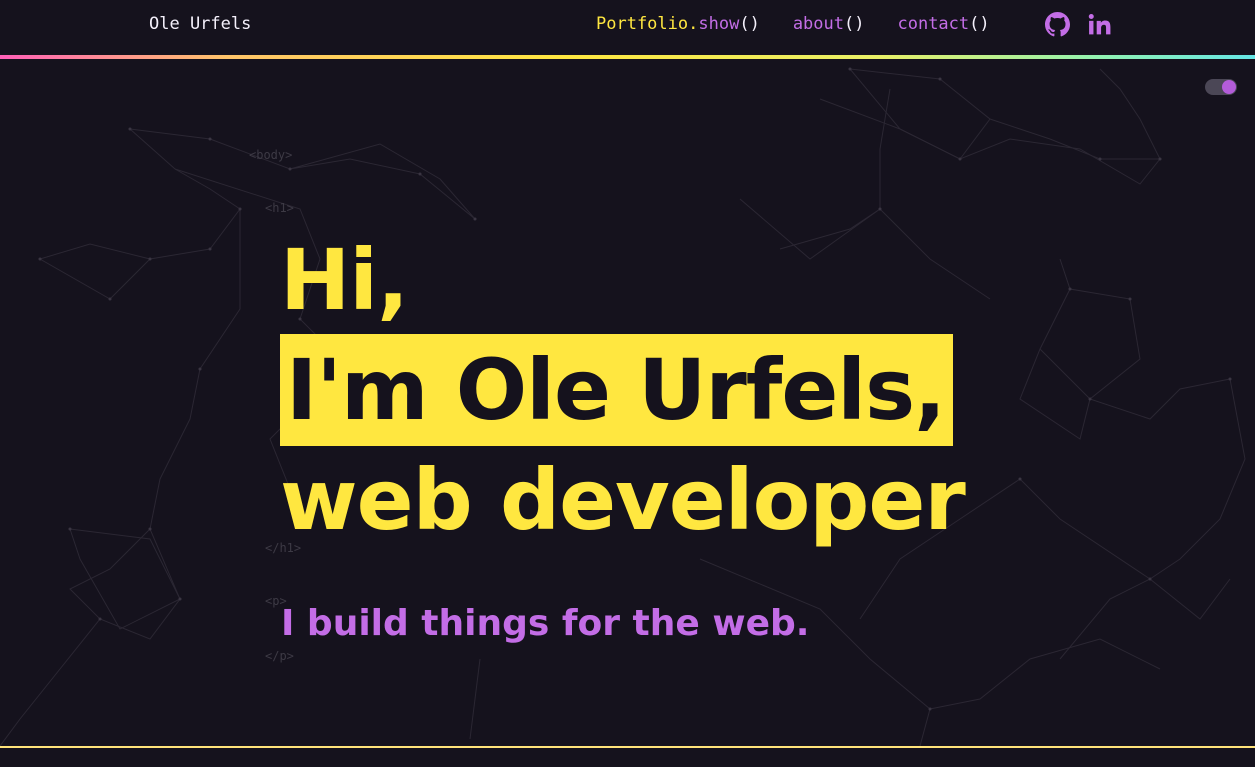  I want to click on nav-portfolio-object: Portfolio, so click(642, 24).